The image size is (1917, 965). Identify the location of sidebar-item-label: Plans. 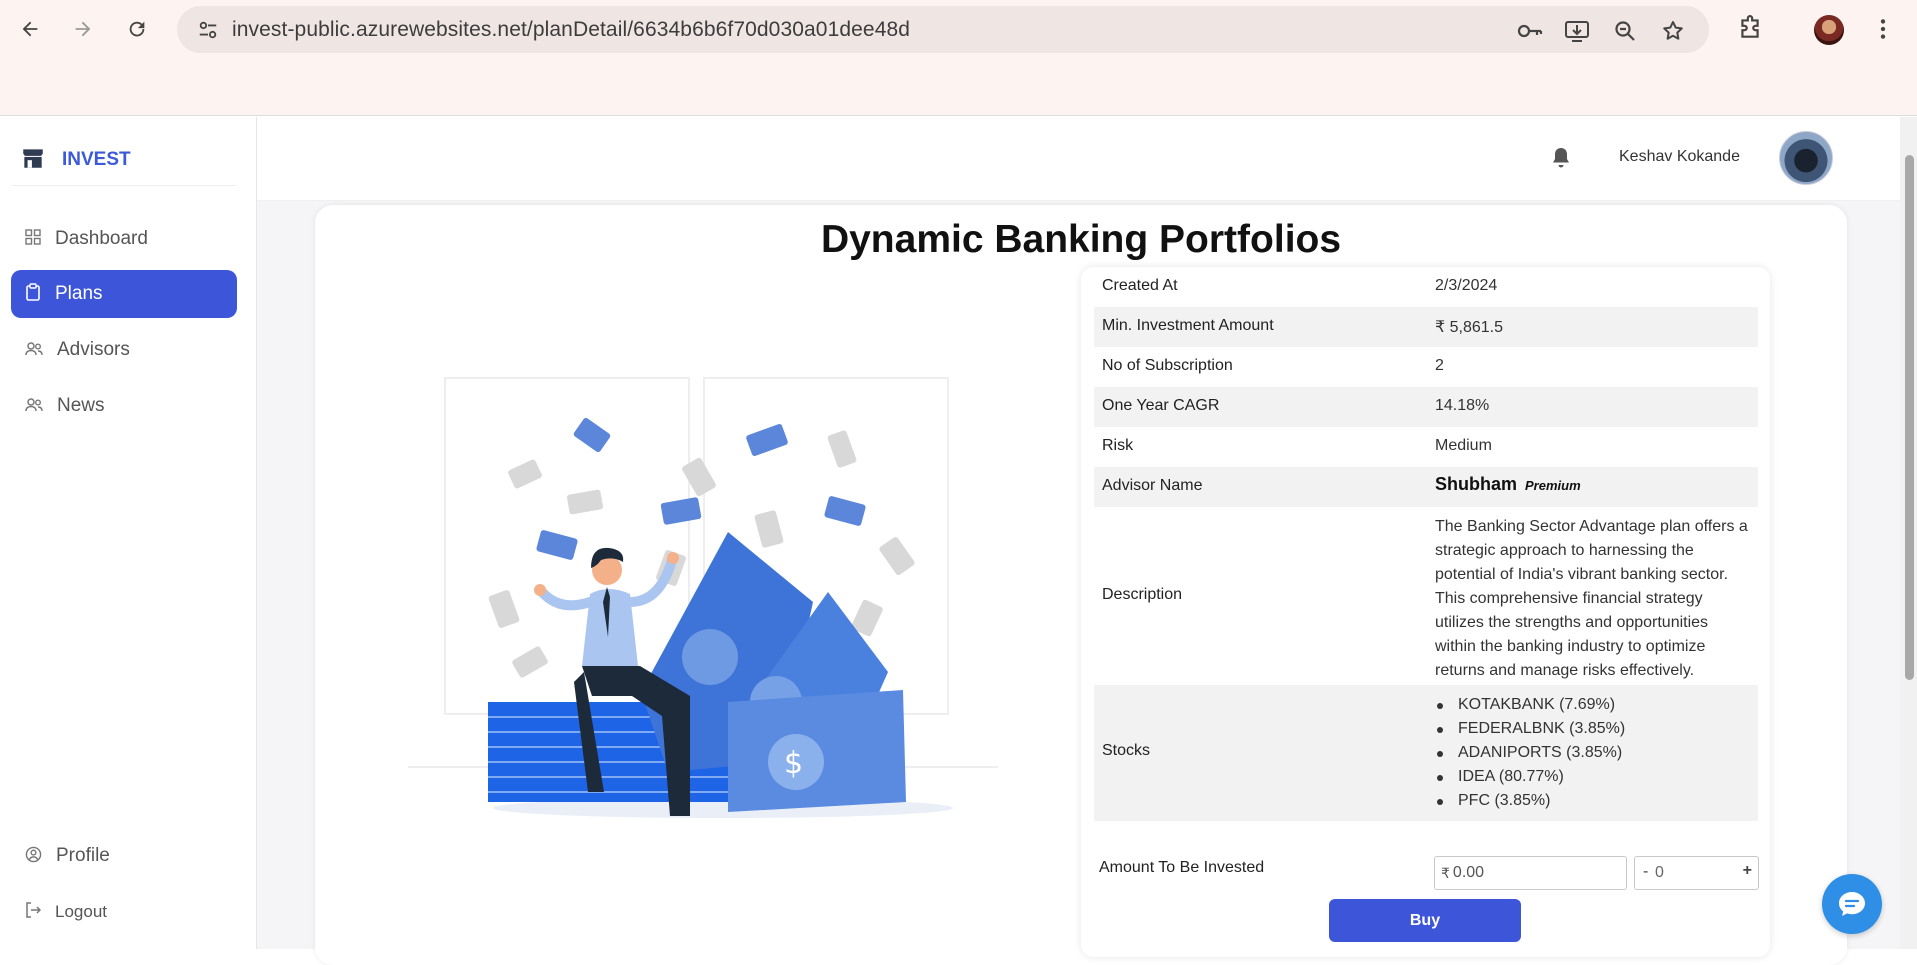
(79, 293).